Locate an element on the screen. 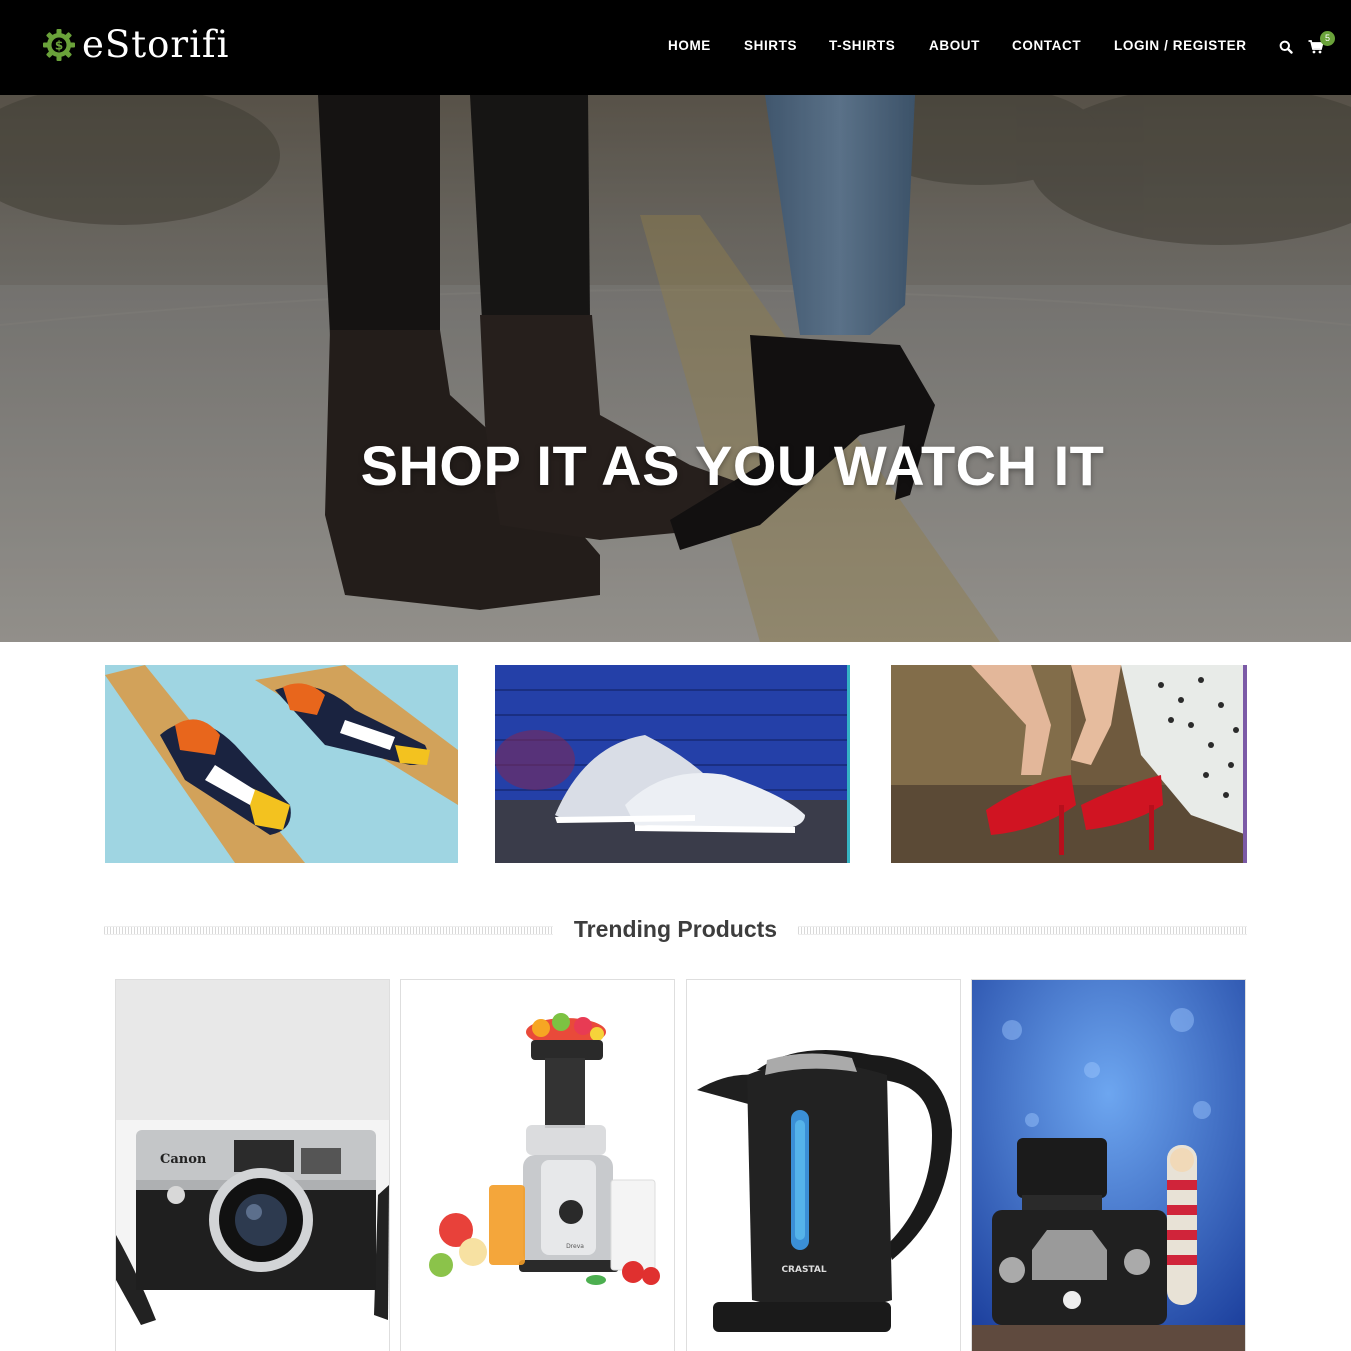 The height and width of the screenshot is (1351, 1351). banner-white-runners is located at coordinates (672, 764).